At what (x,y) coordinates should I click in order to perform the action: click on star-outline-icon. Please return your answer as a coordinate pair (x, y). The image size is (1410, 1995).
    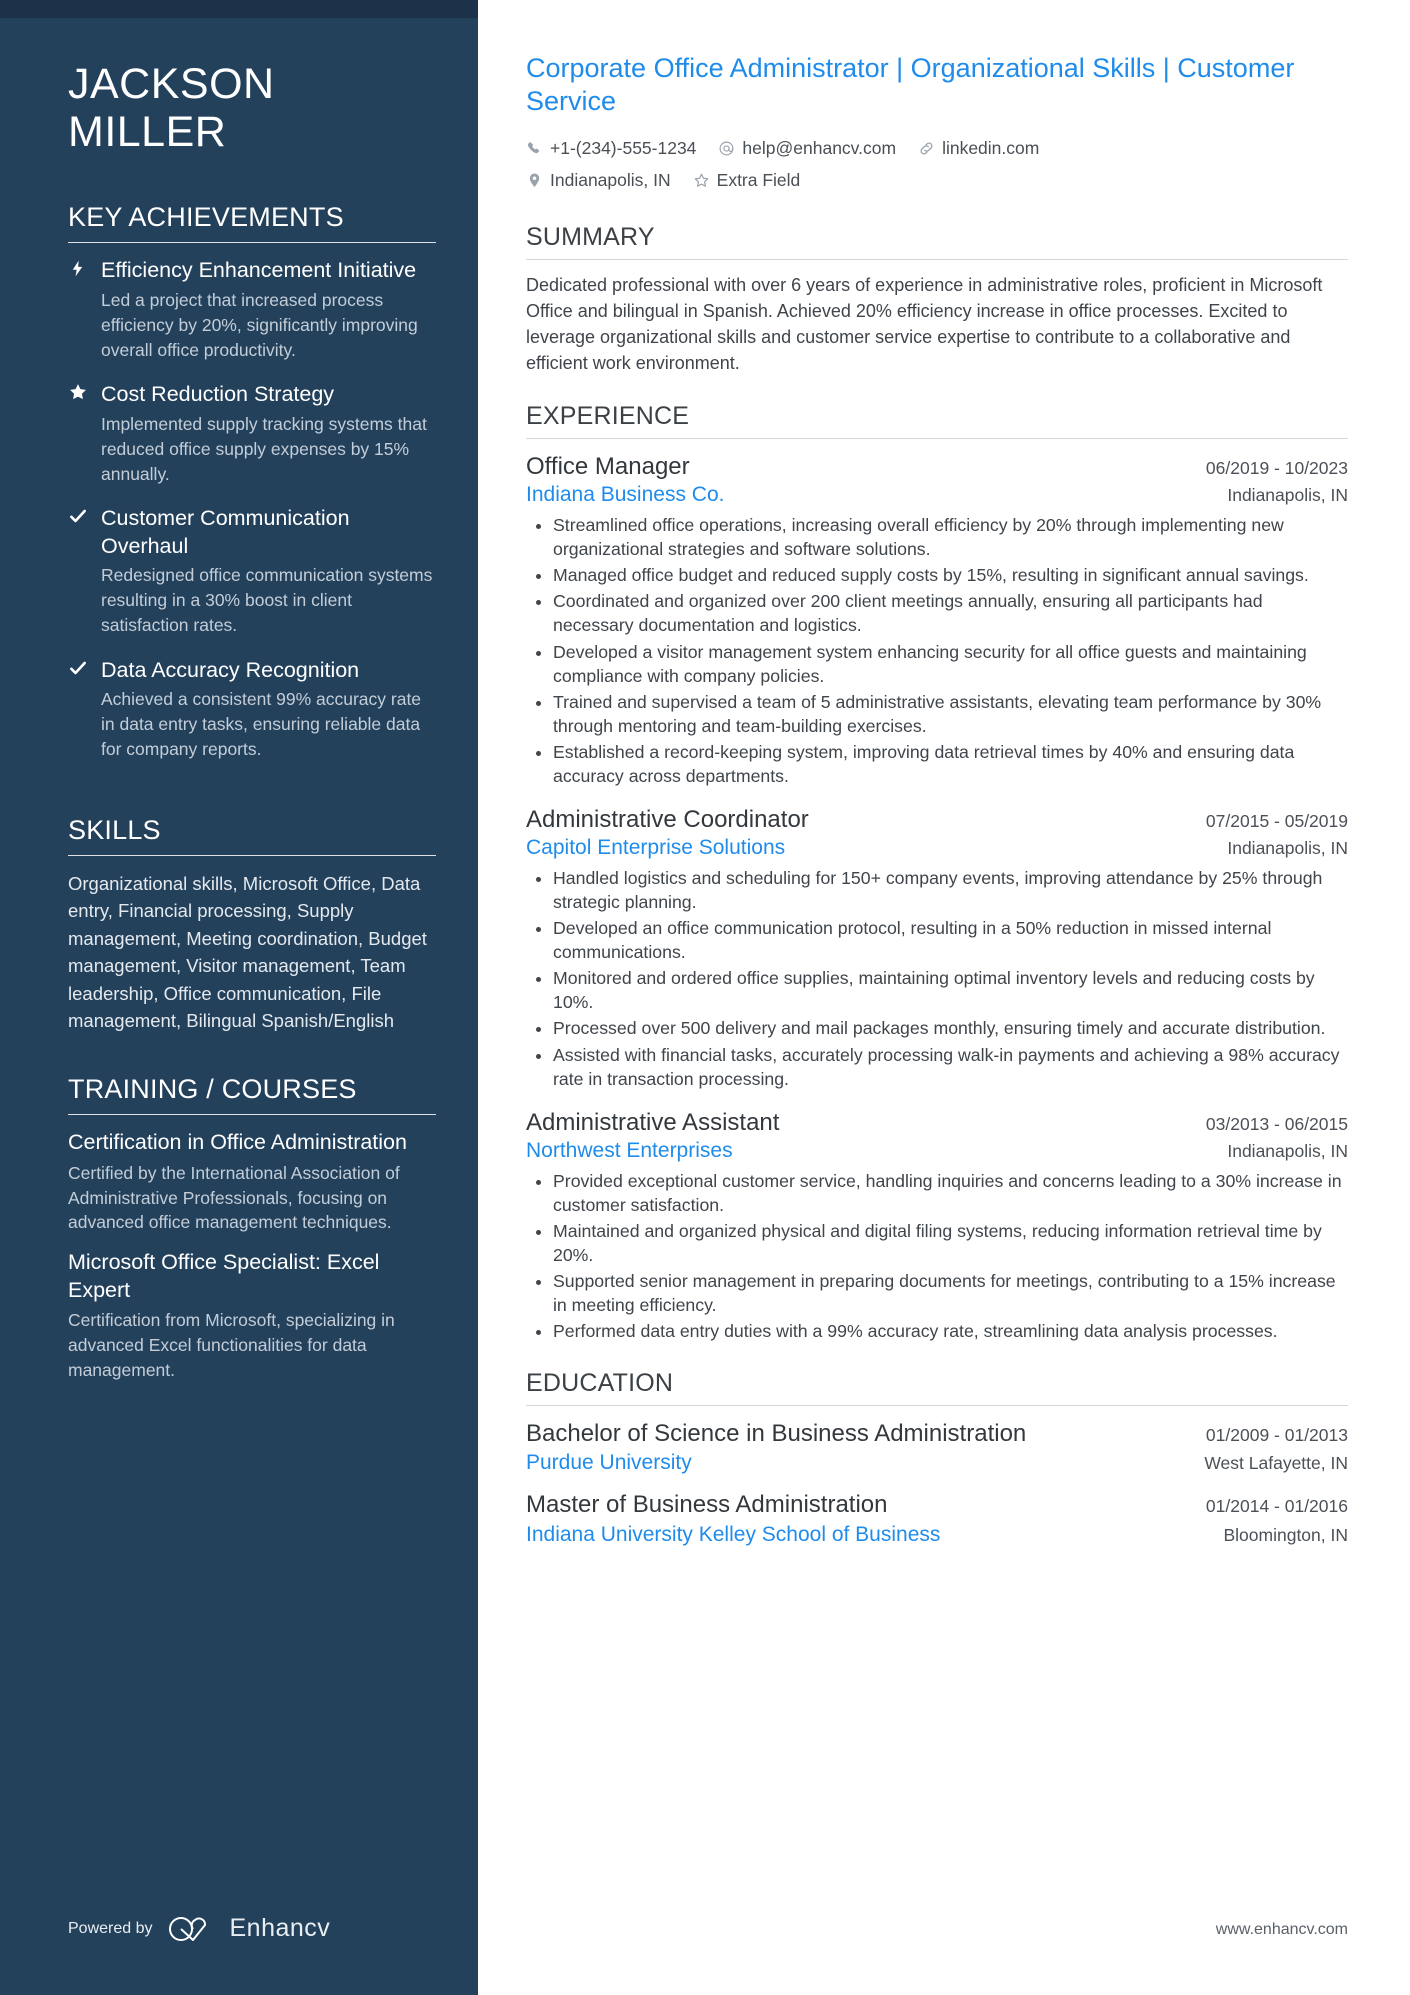
    Looking at the image, I should click on (701, 180).